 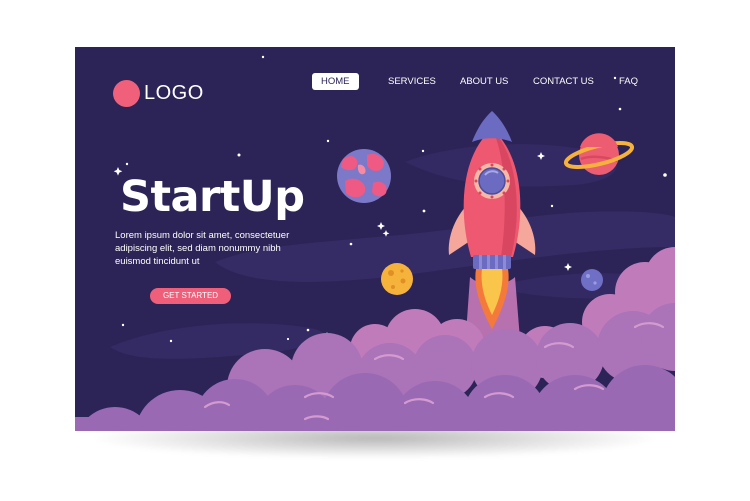 I want to click on nav-item-about-us: ABOUT US, so click(x=484, y=81).